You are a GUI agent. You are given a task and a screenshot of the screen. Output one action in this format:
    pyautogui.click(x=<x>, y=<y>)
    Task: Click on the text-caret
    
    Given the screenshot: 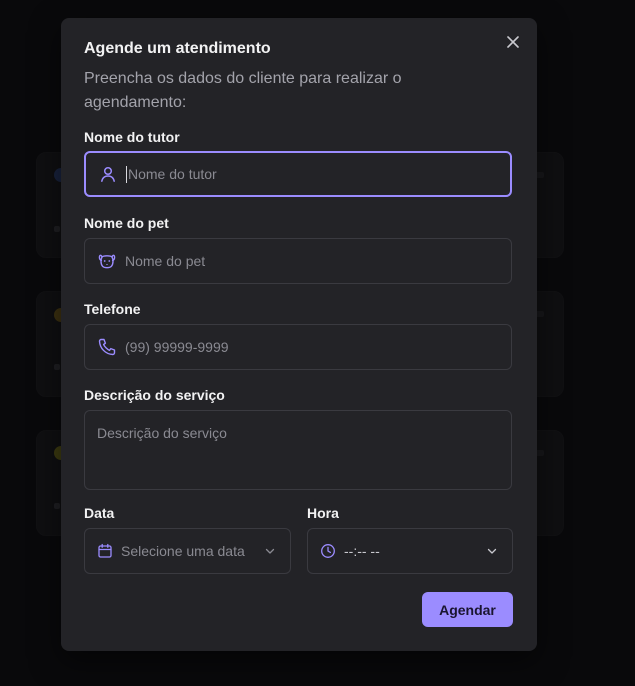 What is the action you would take?
    pyautogui.click(x=126, y=174)
    